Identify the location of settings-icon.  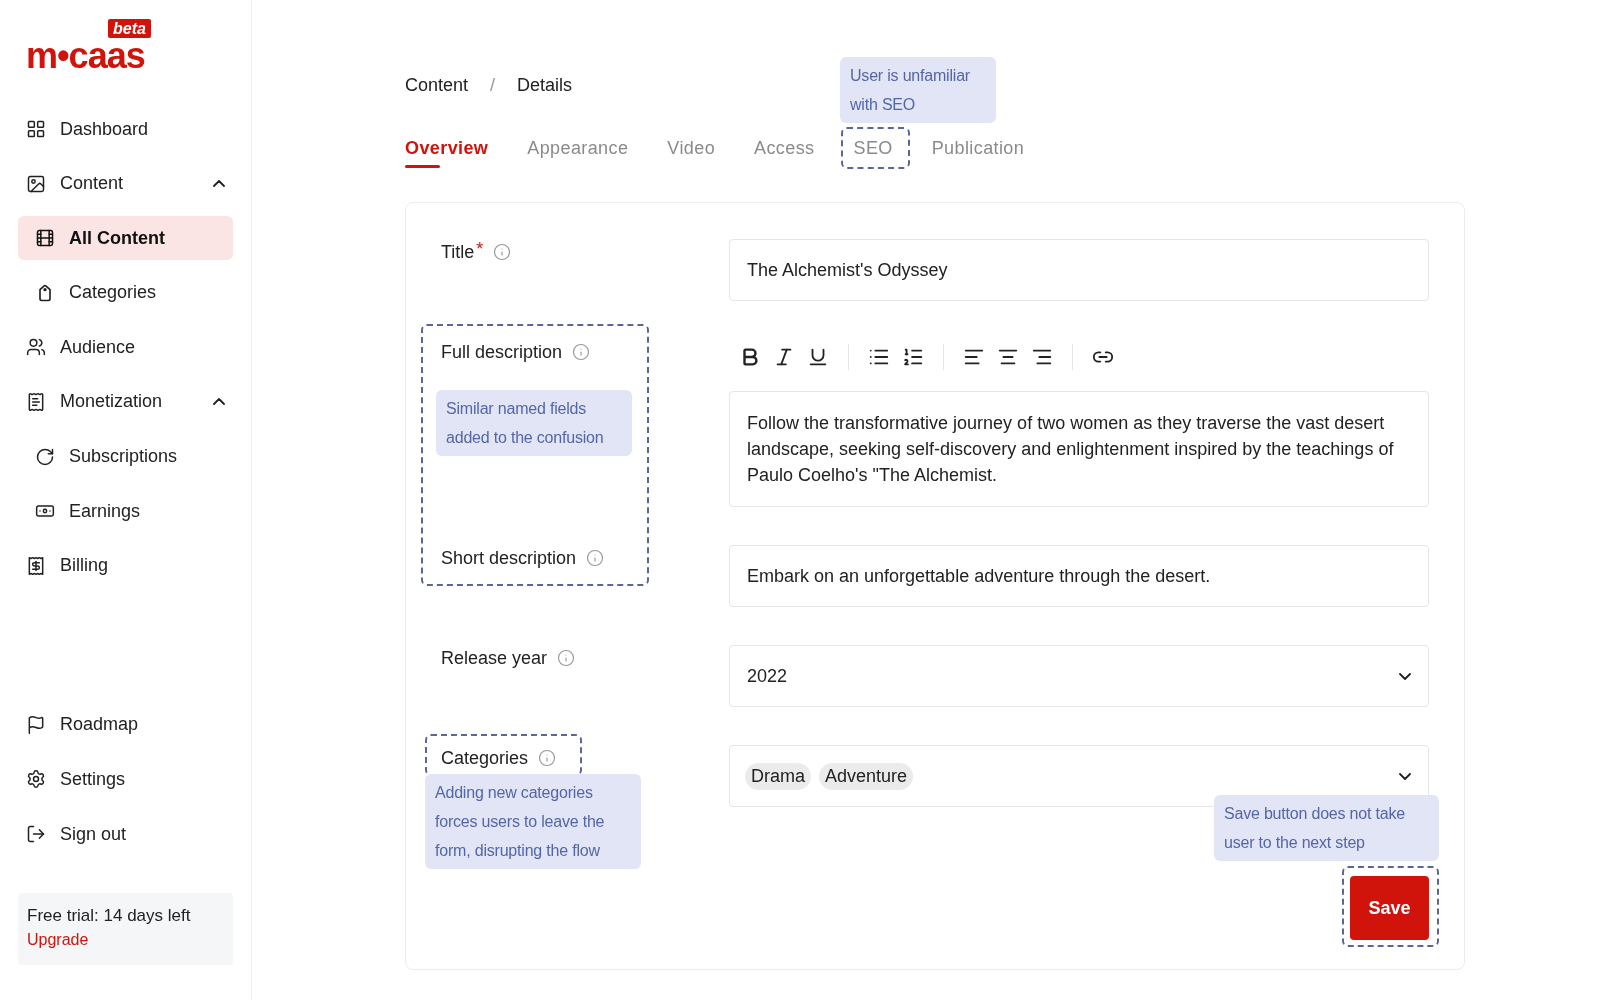
(36, 779).